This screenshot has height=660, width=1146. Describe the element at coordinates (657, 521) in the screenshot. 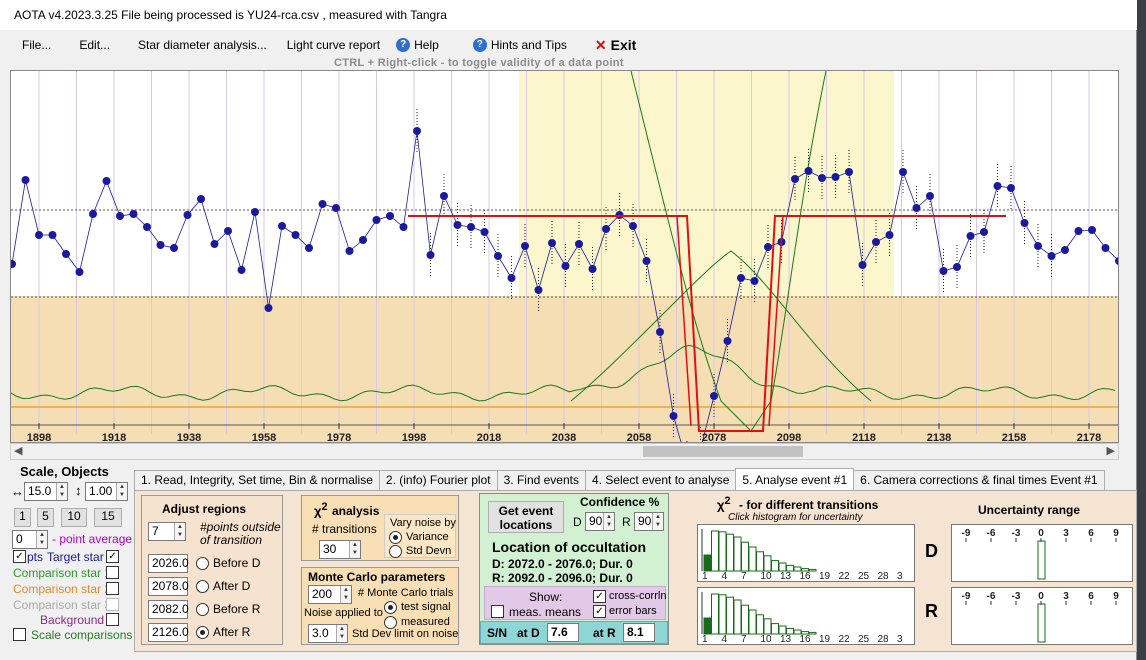

I see `confidence-r-spin: ▲ ▼` at that location.